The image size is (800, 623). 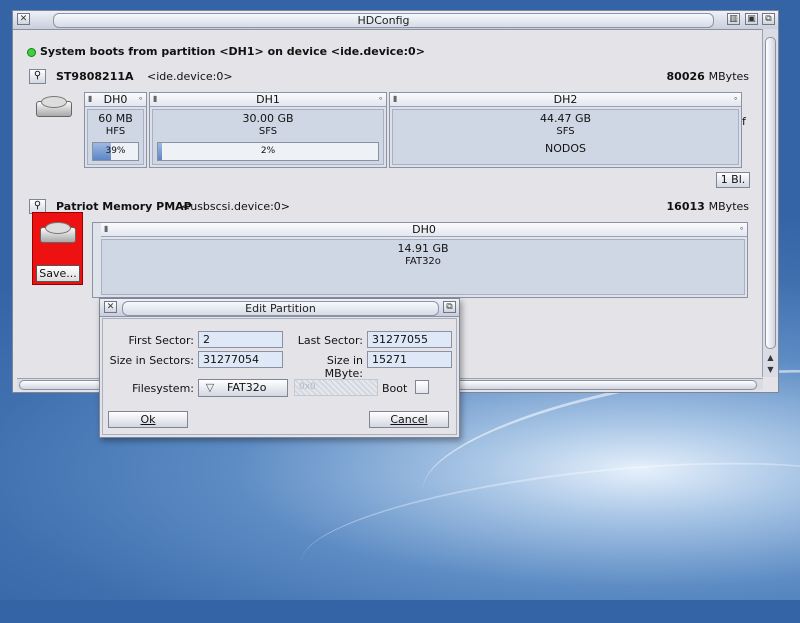 I want to click on partition-dh0: ▮ DH0 ∘ 60 MB HFS 39%, so click(x=115, y=130).